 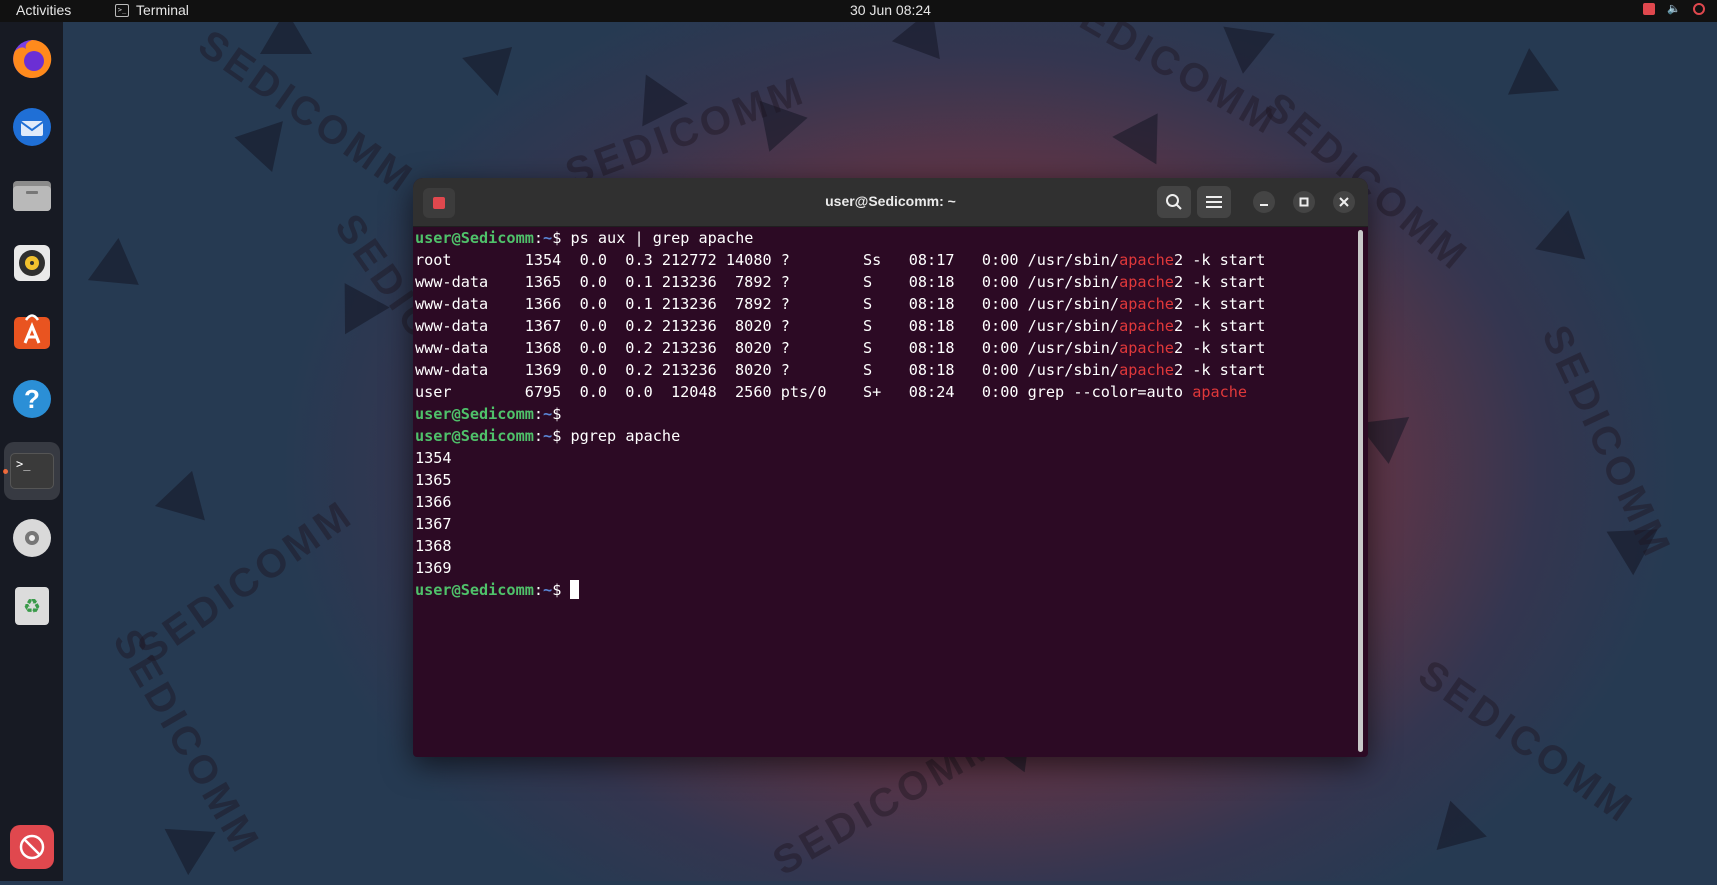 I want to click on output-text: 1368, so click(x=433, y=546).